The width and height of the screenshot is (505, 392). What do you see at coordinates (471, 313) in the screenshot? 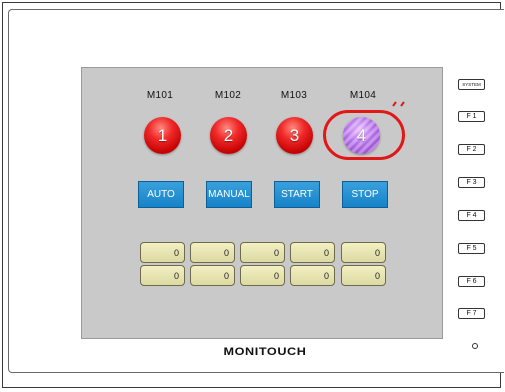
I see `f7-key: F 7` at bounding box center [471, 313].